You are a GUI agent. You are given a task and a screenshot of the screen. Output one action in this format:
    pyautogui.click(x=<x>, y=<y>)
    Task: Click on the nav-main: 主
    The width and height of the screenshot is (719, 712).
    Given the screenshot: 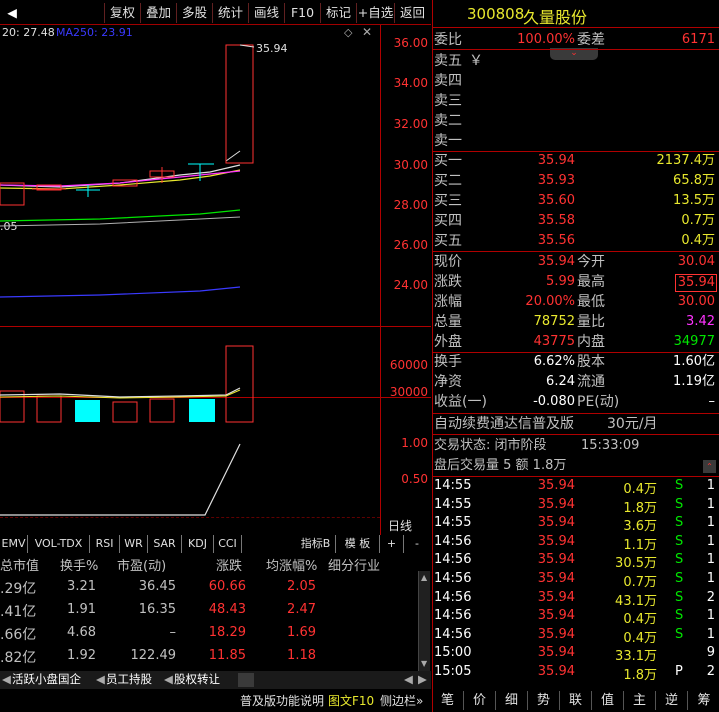 What is the action you would take?
    pyautogui.click(x=640, y=700)
    